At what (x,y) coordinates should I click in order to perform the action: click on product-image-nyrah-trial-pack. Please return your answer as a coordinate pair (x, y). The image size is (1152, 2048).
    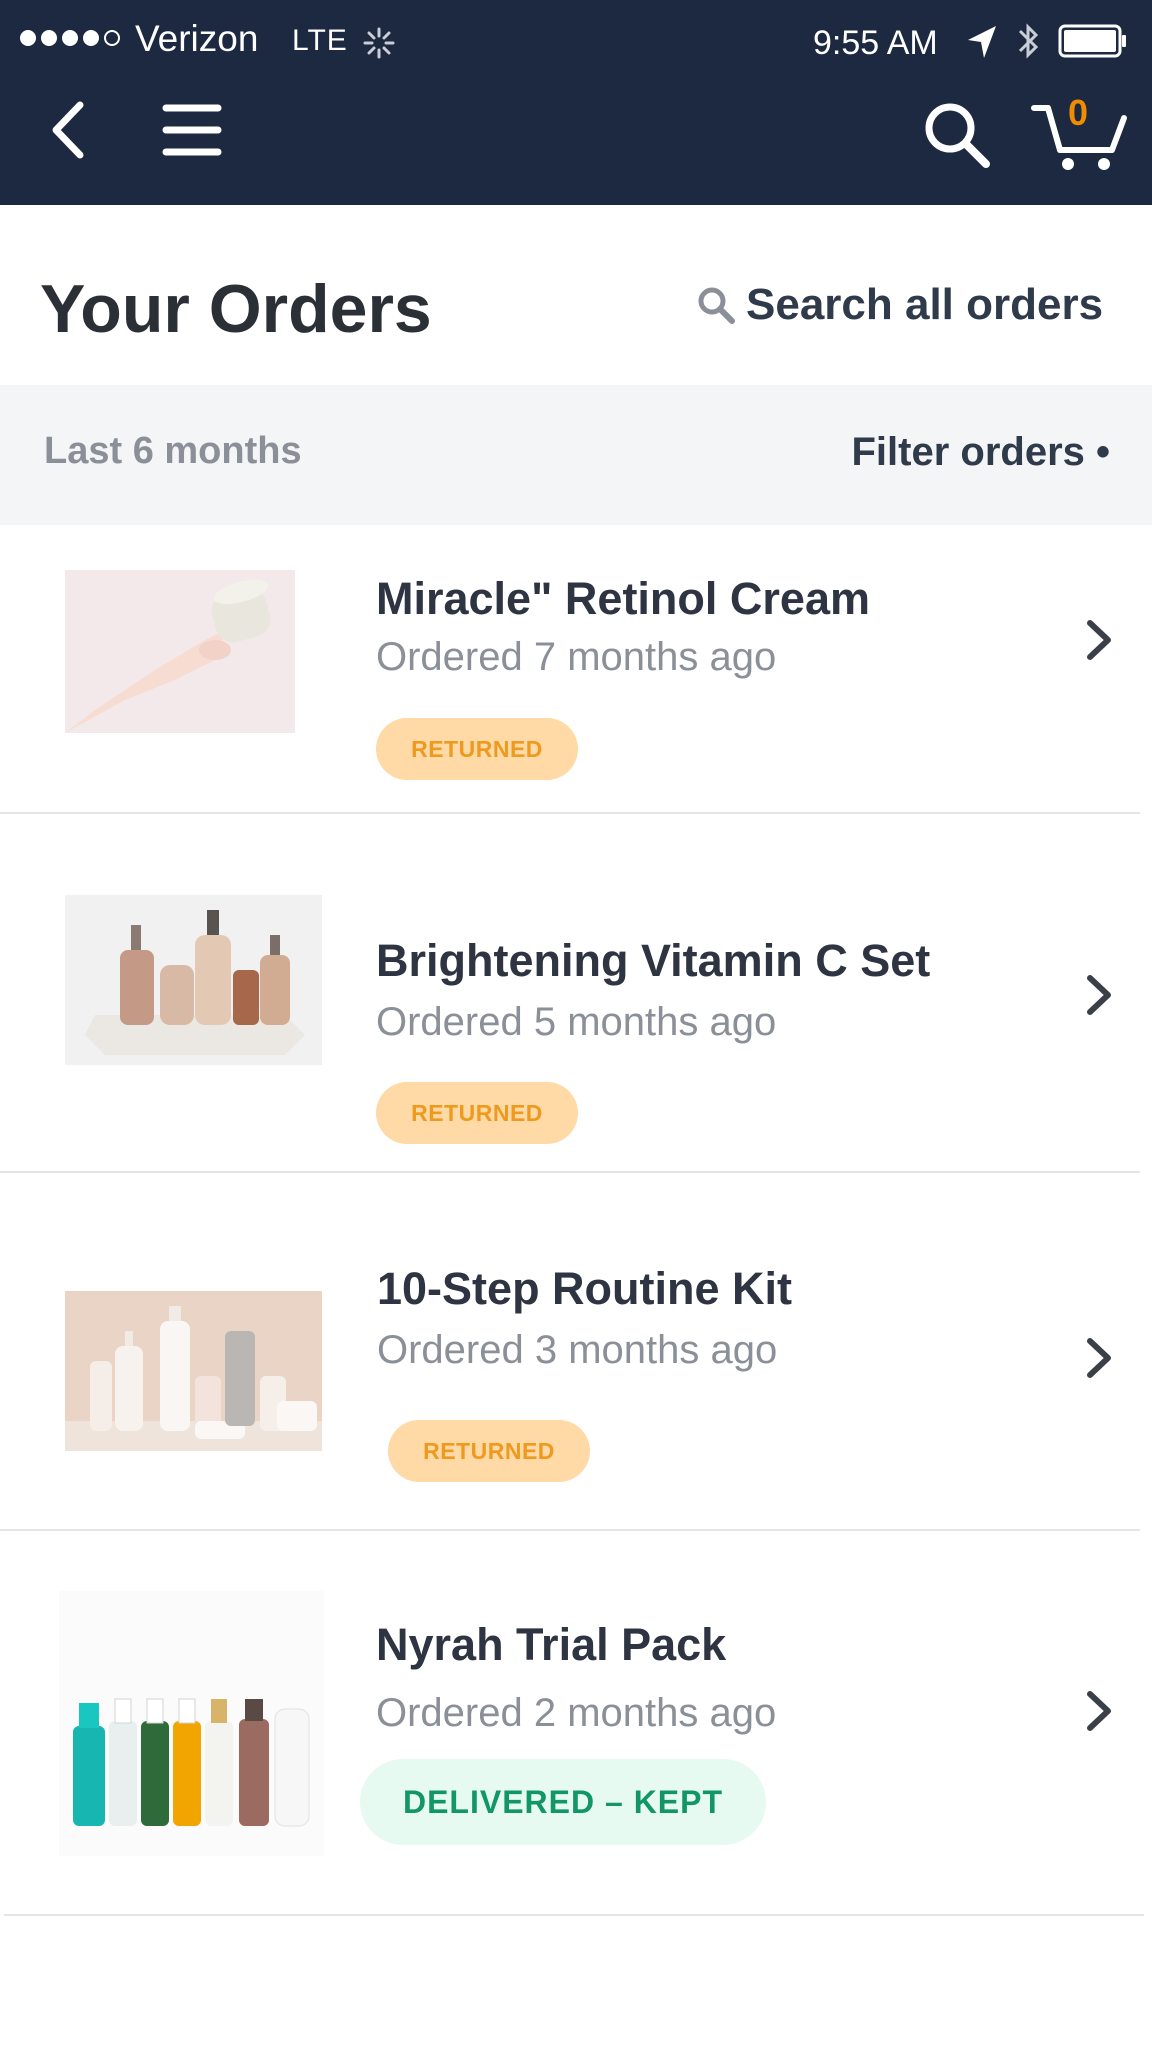
    Looking at the image, I should click on (191, 1723).